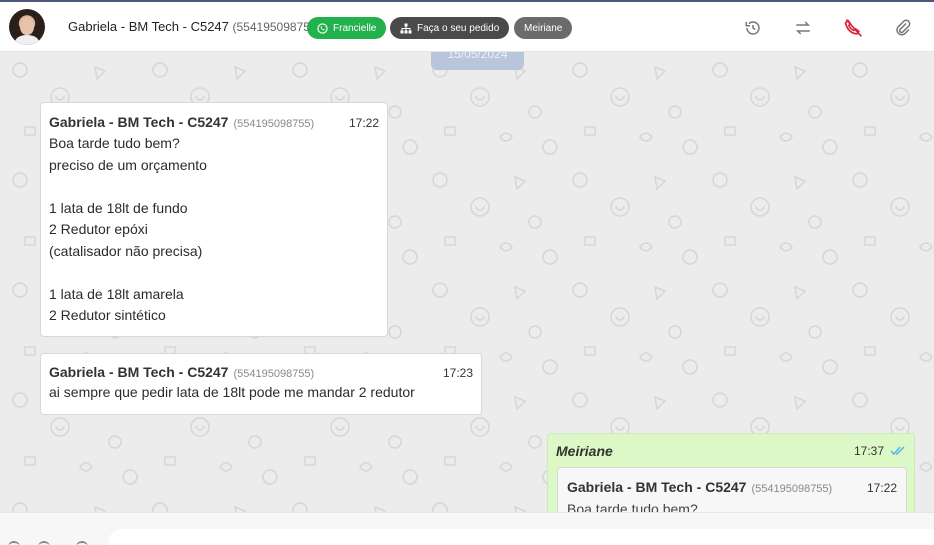  What do you see at coordinates (792, 489) in the screenshot?
I see `quoted-sender-phone: (554195098755)` at bounding box center [792, 489].